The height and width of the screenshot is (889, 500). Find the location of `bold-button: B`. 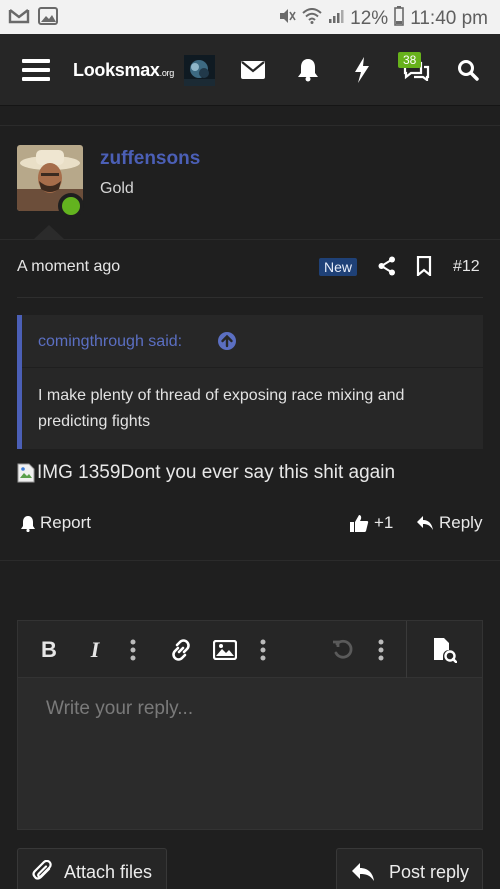

bold-button: B is located at coordinates (49, 649).